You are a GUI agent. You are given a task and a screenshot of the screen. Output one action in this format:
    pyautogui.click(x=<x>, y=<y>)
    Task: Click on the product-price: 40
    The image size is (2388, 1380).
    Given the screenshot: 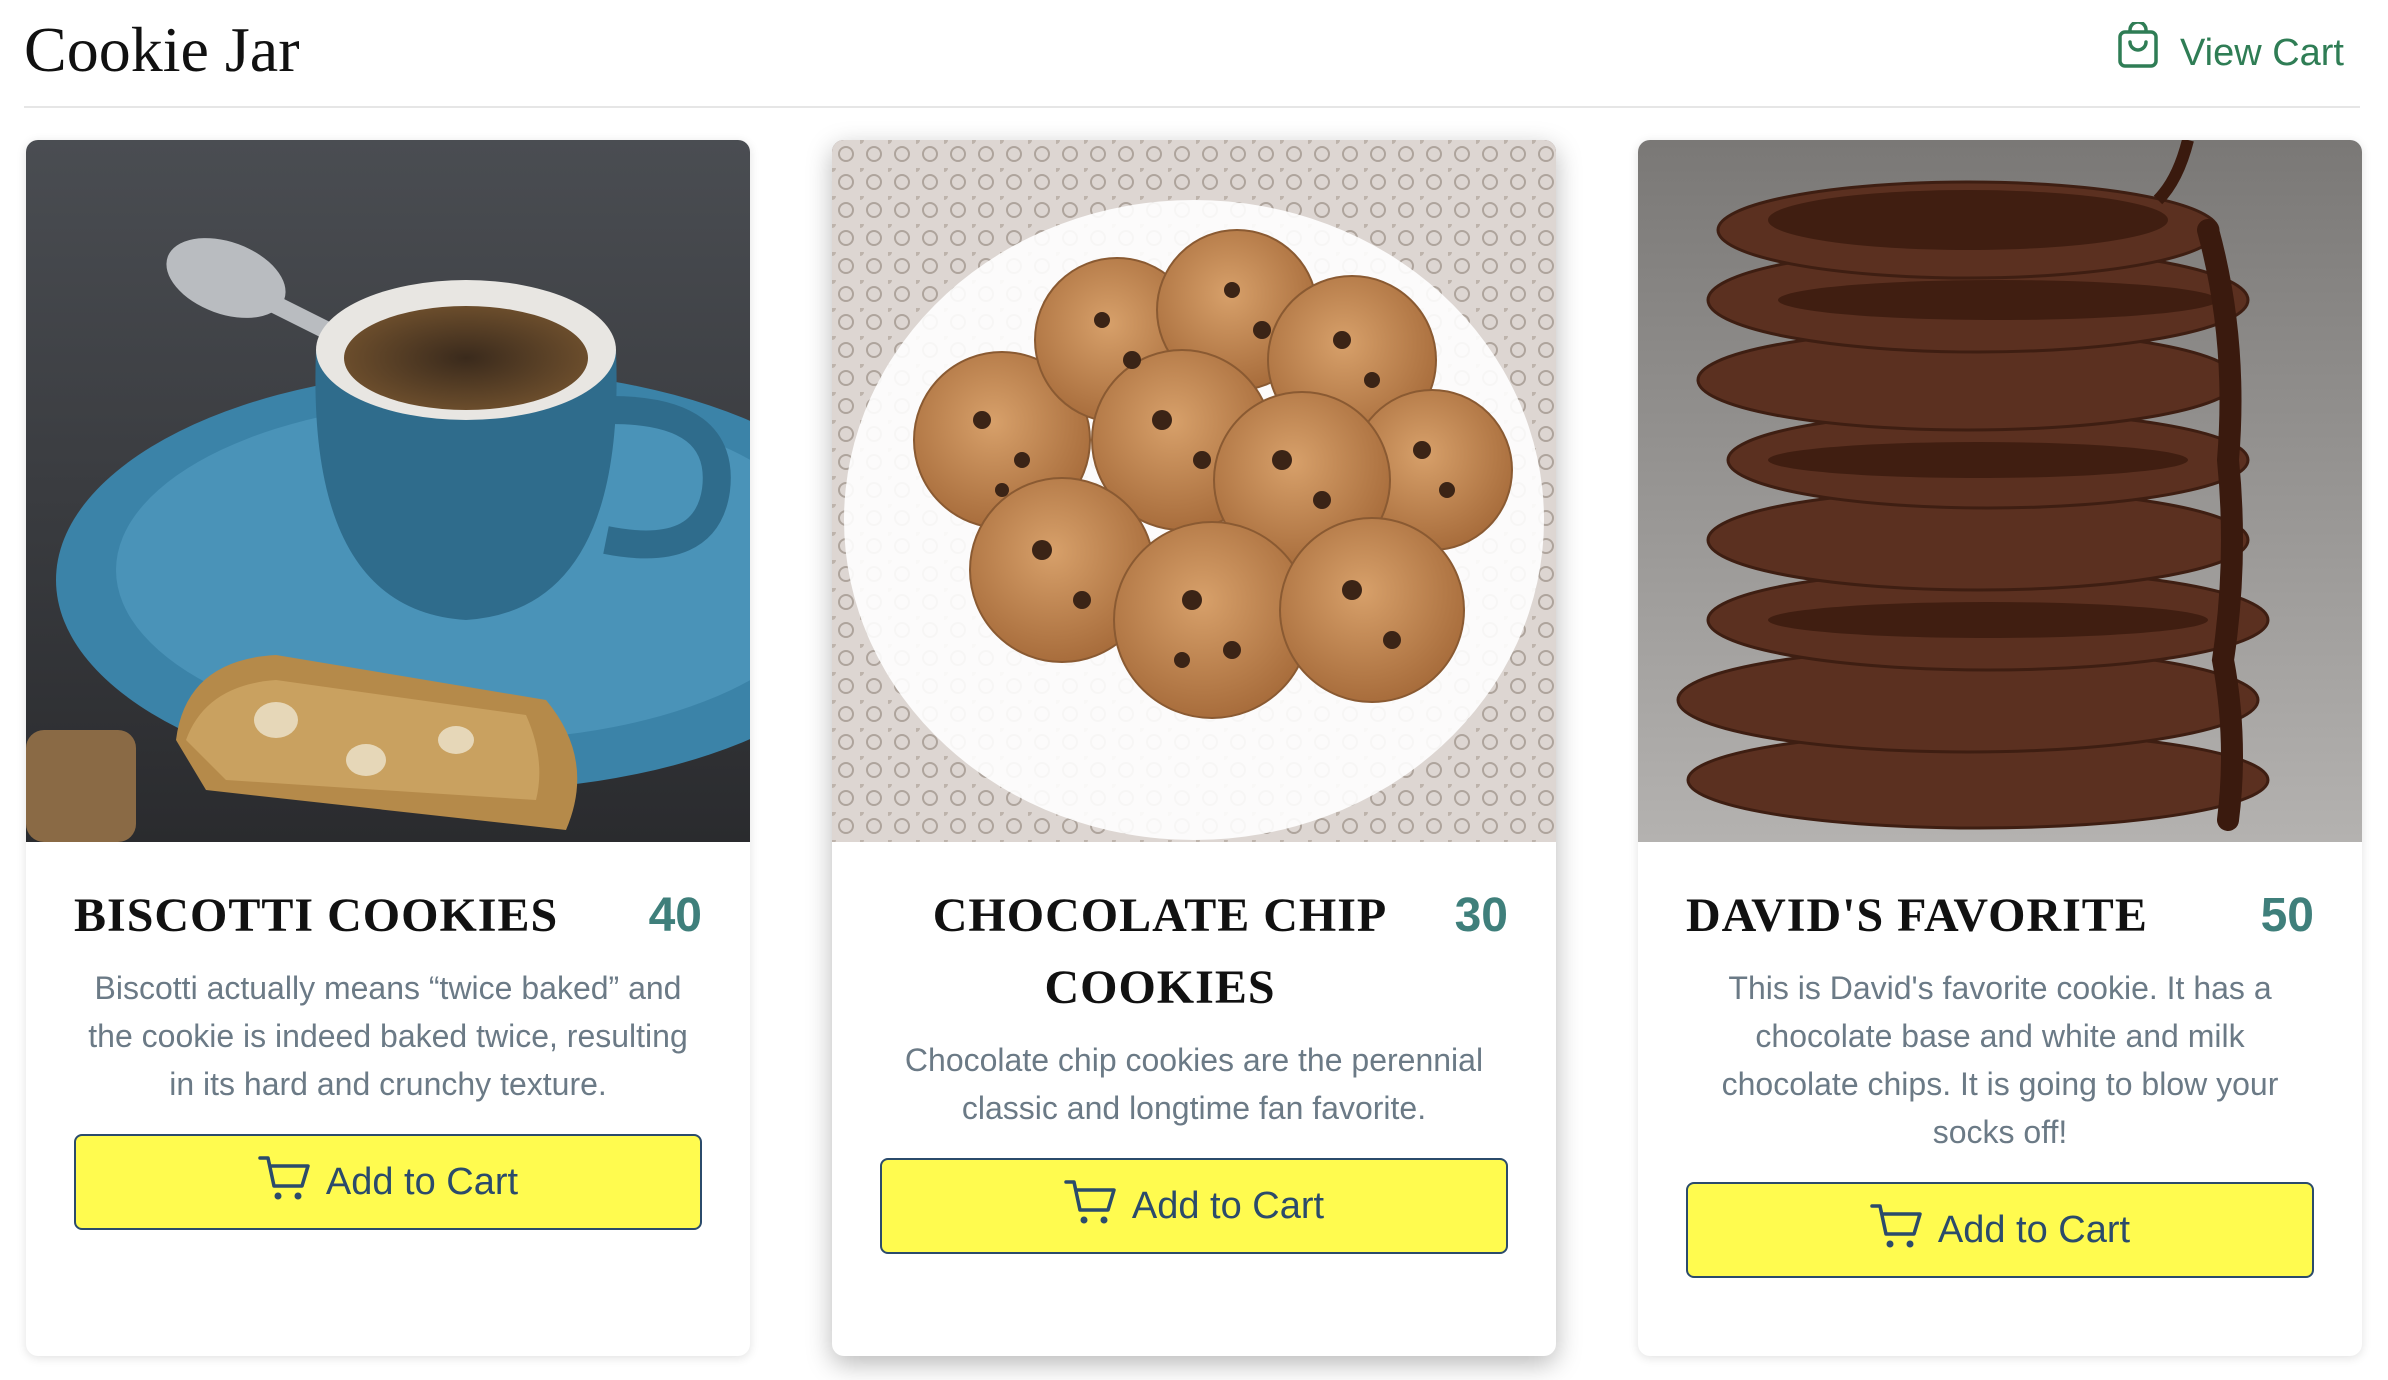 What is the action you would take?
    pyautogui.click(x=675, y=915)
    